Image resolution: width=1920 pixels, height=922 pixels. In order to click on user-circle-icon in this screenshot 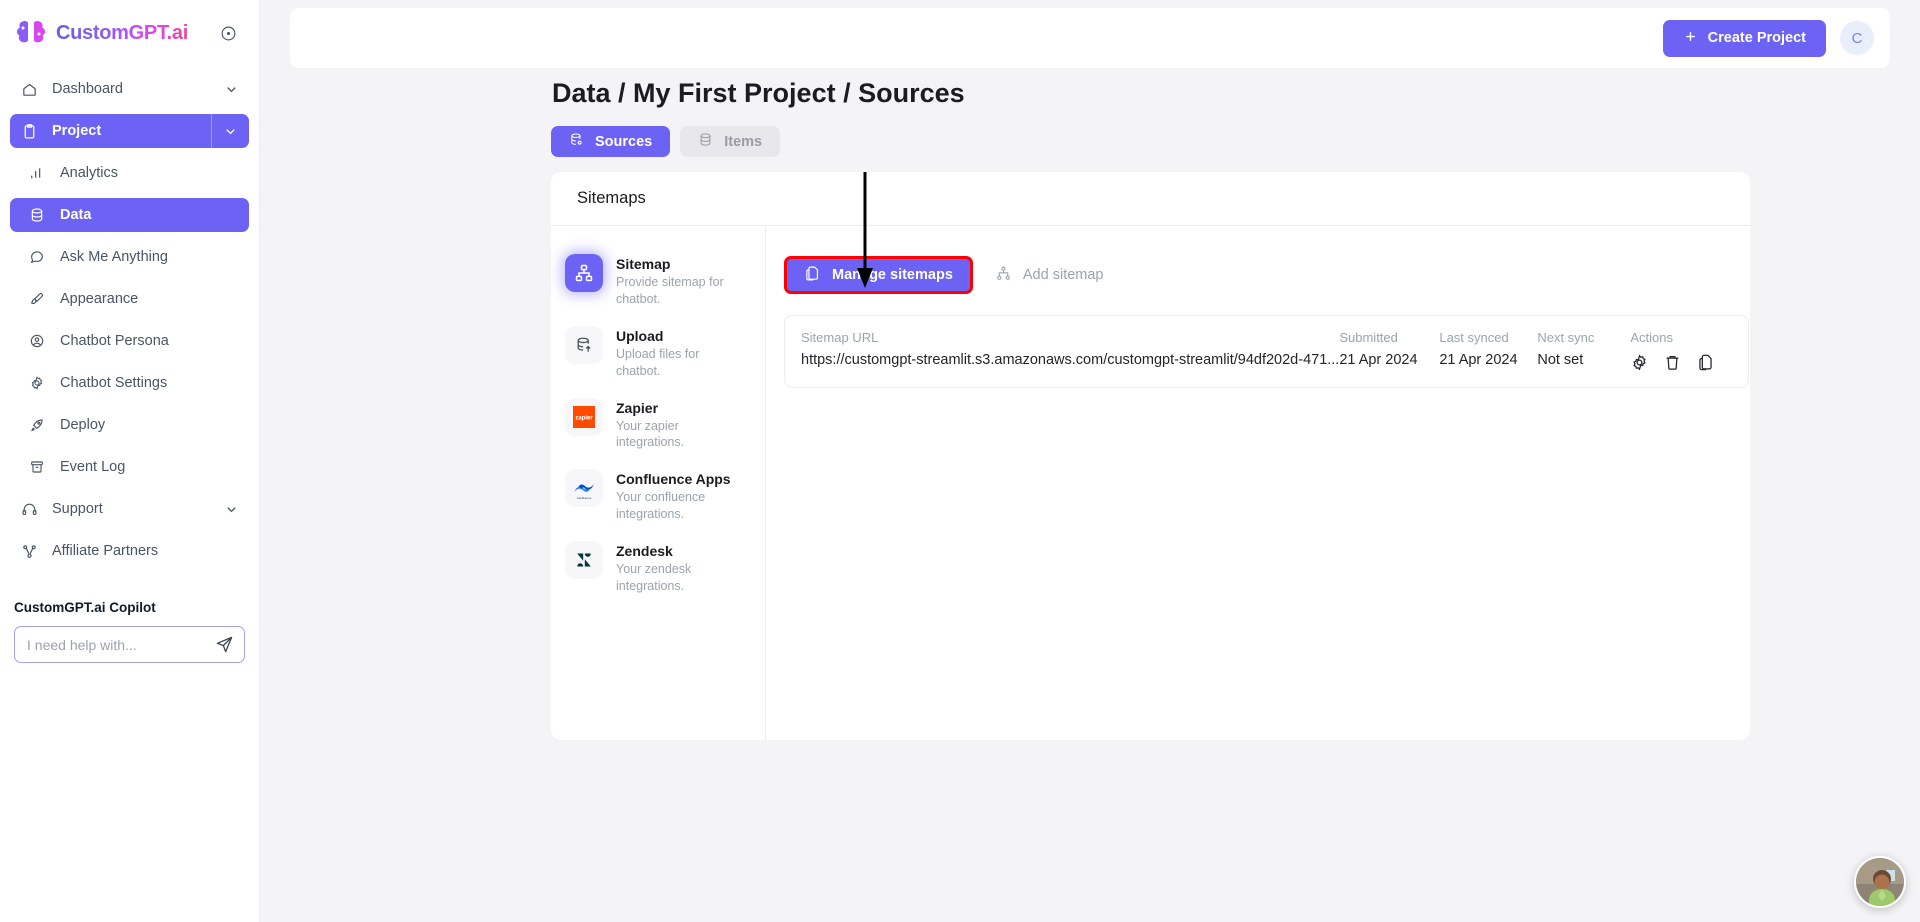, I will do `click(37, 341)`.